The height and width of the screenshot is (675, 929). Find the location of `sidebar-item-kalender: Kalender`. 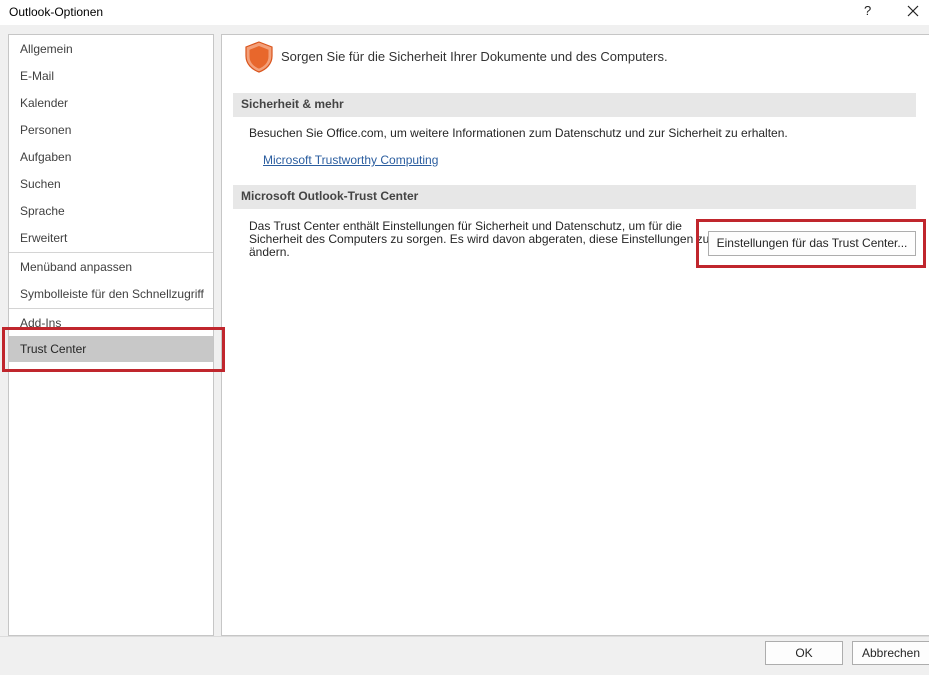

sidebar-item-kalender: Kalender is located at coordinates (111, 103).